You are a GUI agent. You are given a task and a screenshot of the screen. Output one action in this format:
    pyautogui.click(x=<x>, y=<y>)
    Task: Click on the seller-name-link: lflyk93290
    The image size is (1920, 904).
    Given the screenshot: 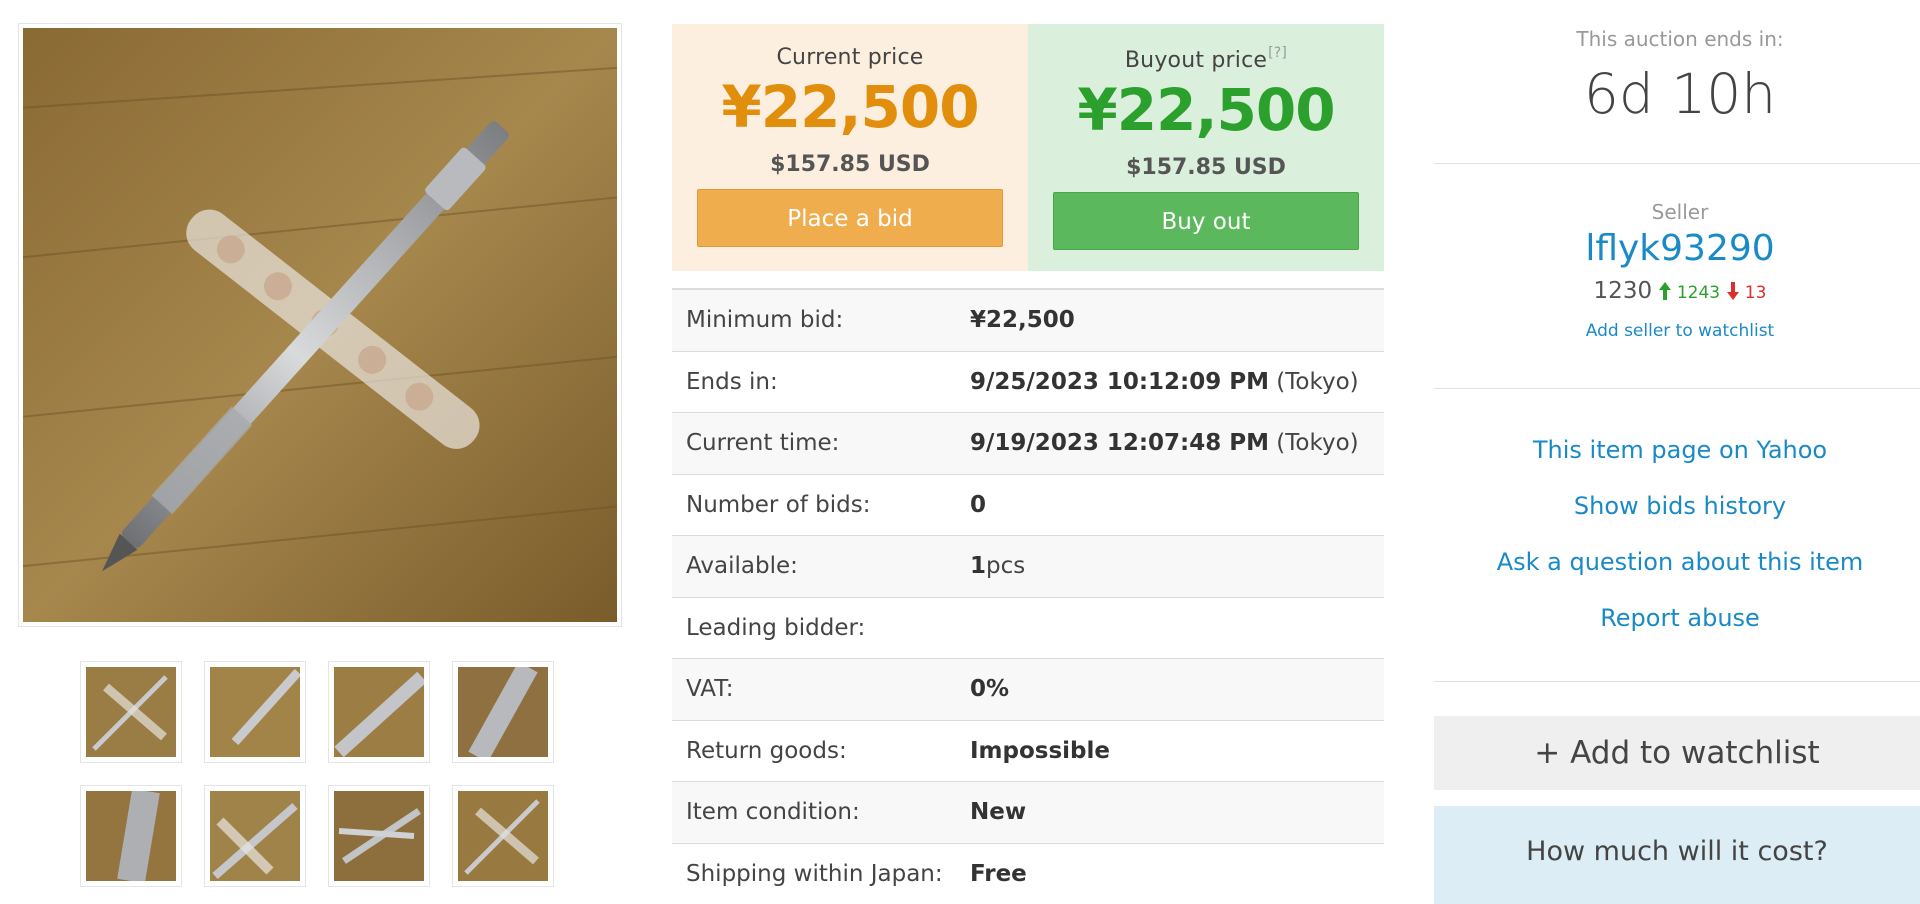 What is the action you would take?
    pyautogui.click(x=1677, y=248)
    